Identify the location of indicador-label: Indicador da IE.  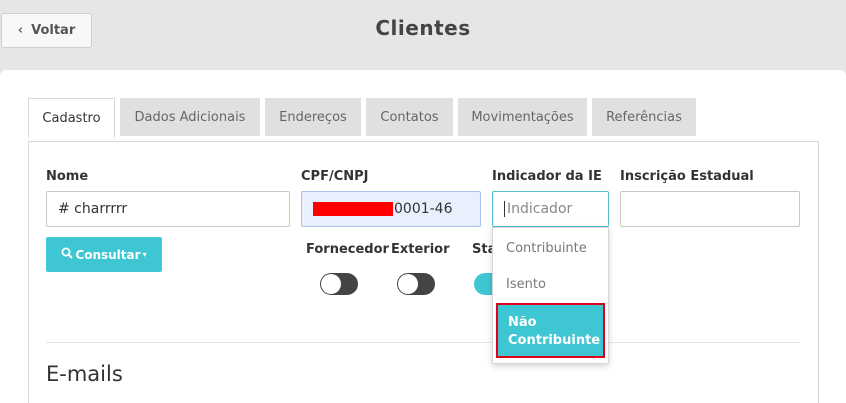
(547, 176).